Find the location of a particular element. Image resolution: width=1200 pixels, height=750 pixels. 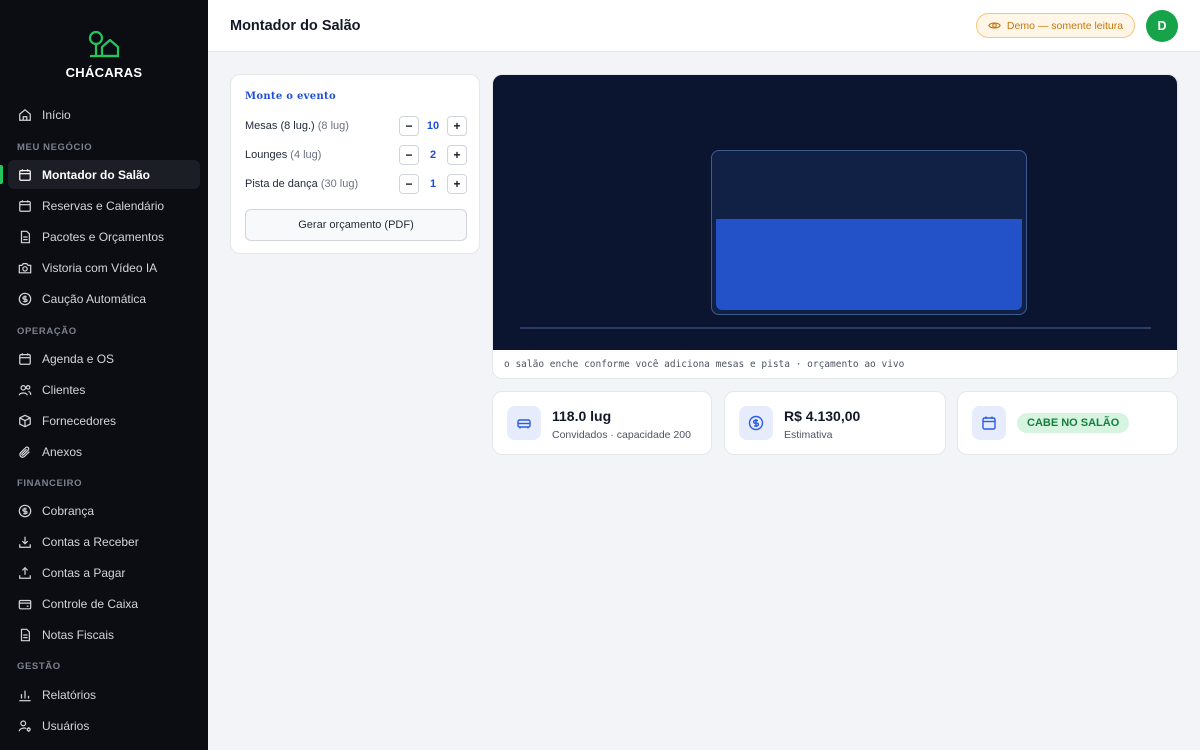

sidebar-item-fornecedores: Fornecedores is located at coordinates (104, 420).